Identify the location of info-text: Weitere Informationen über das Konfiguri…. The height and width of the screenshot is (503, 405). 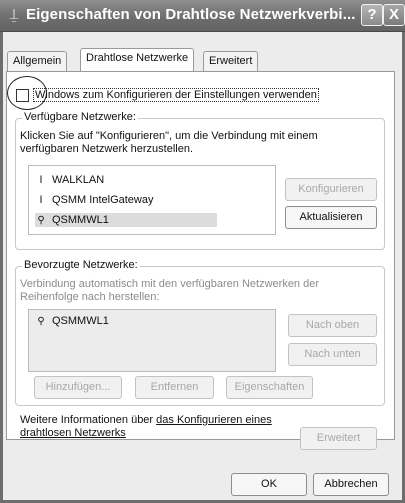
(150, 427).